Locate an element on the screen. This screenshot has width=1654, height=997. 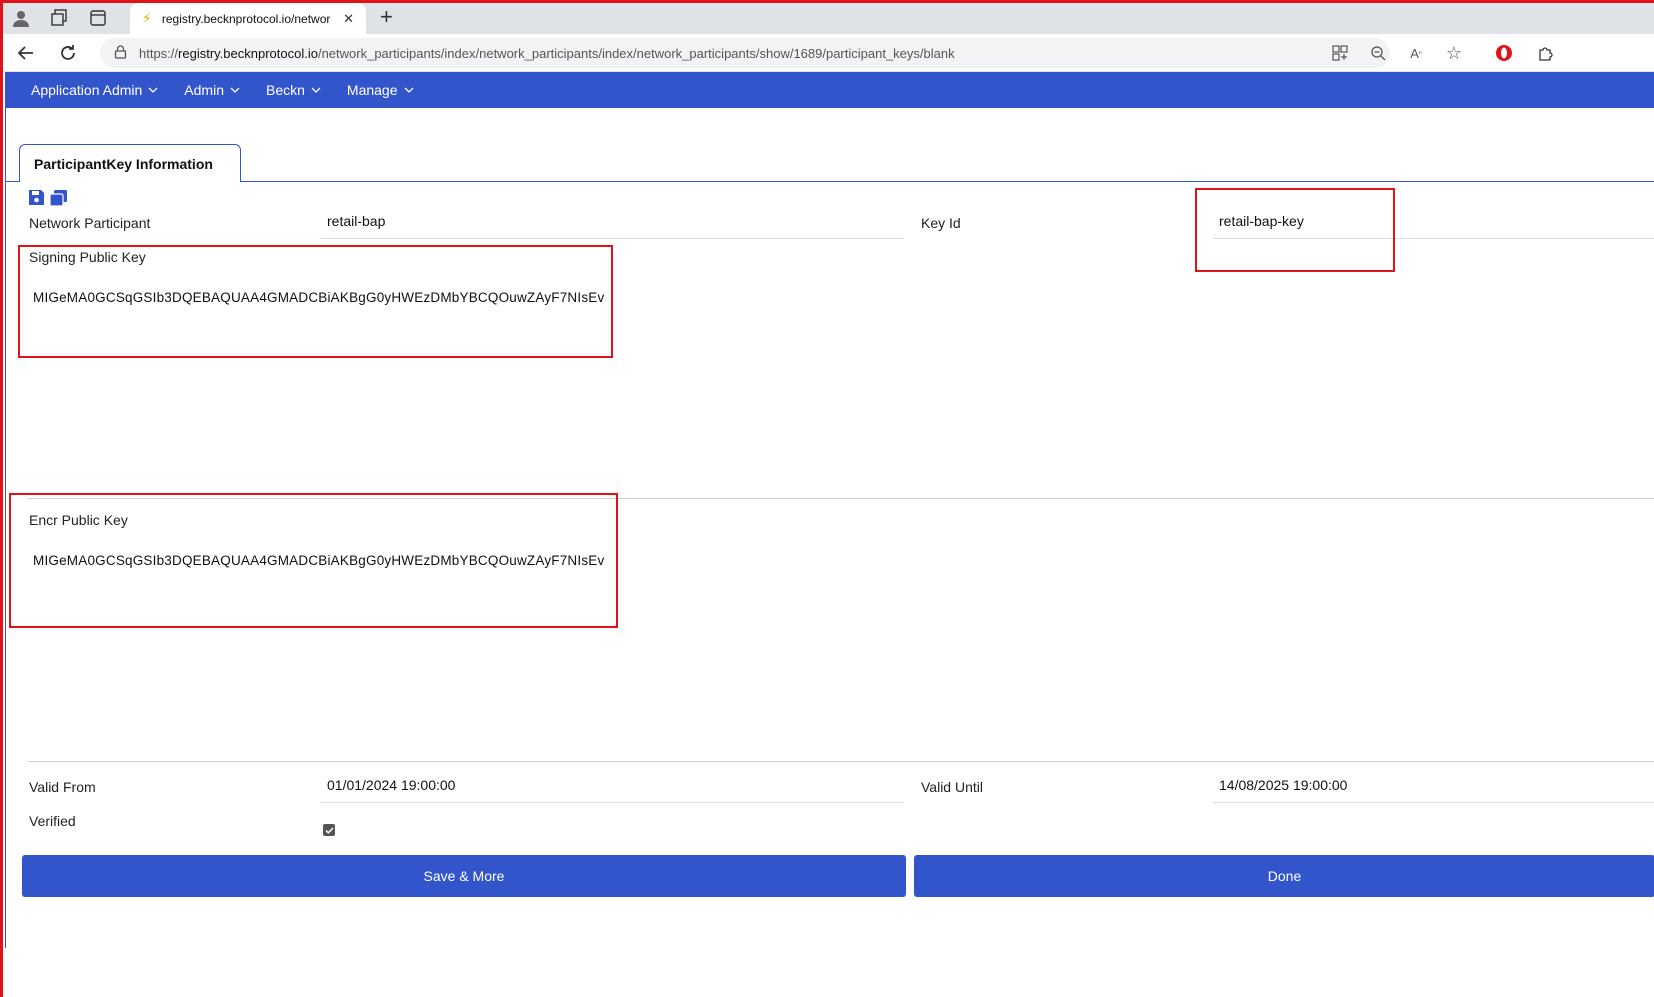
highlight-box-signing-key is located at coordinates (315, 301).